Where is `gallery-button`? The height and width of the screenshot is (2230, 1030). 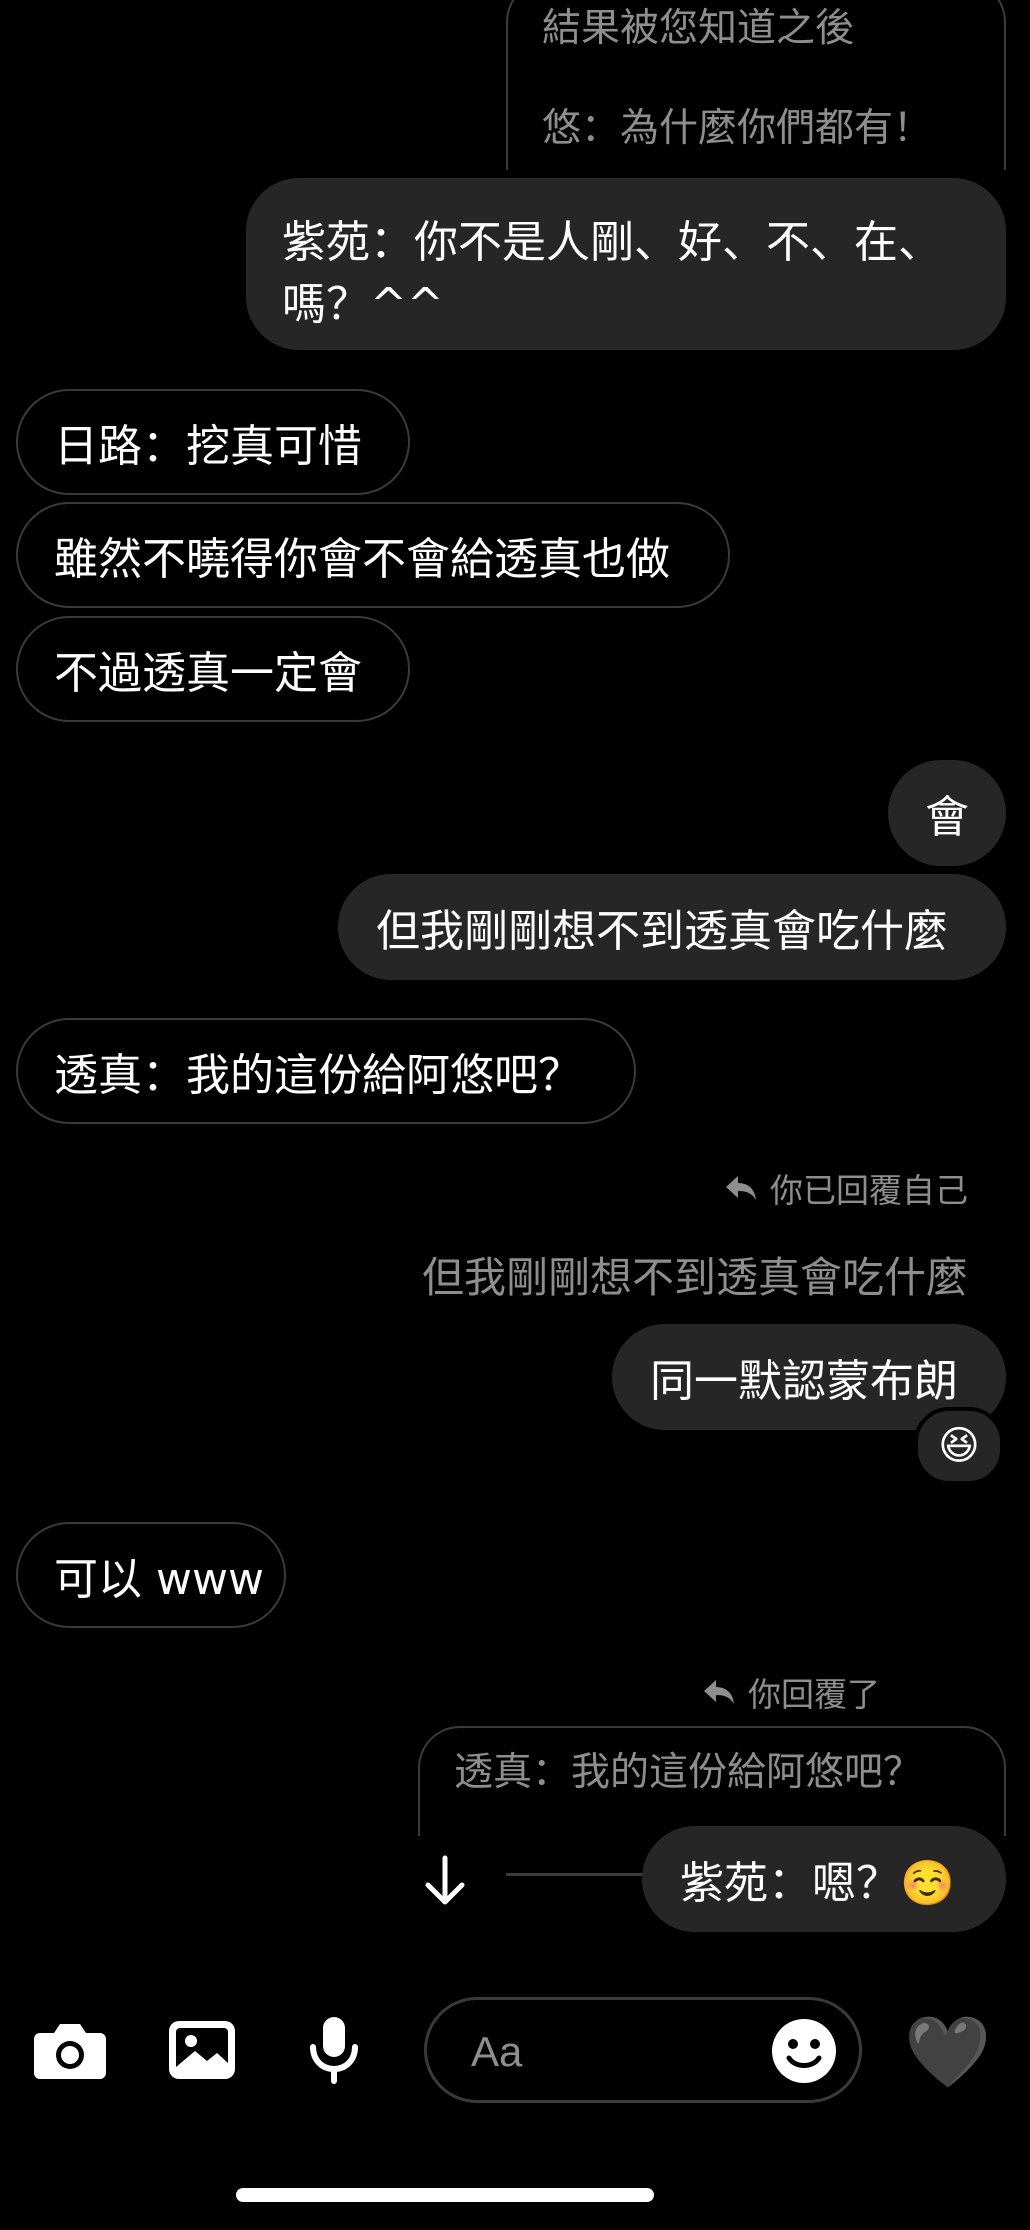 gallery-button is located at coordinates (202, 2050).